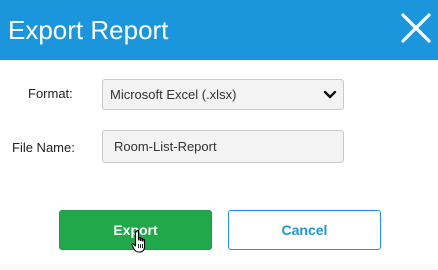  What do you see at coordinates (165, 146) in the screenshot?
I see `filename-input-value: Room-List-Report` at bounding box center [165, 146].